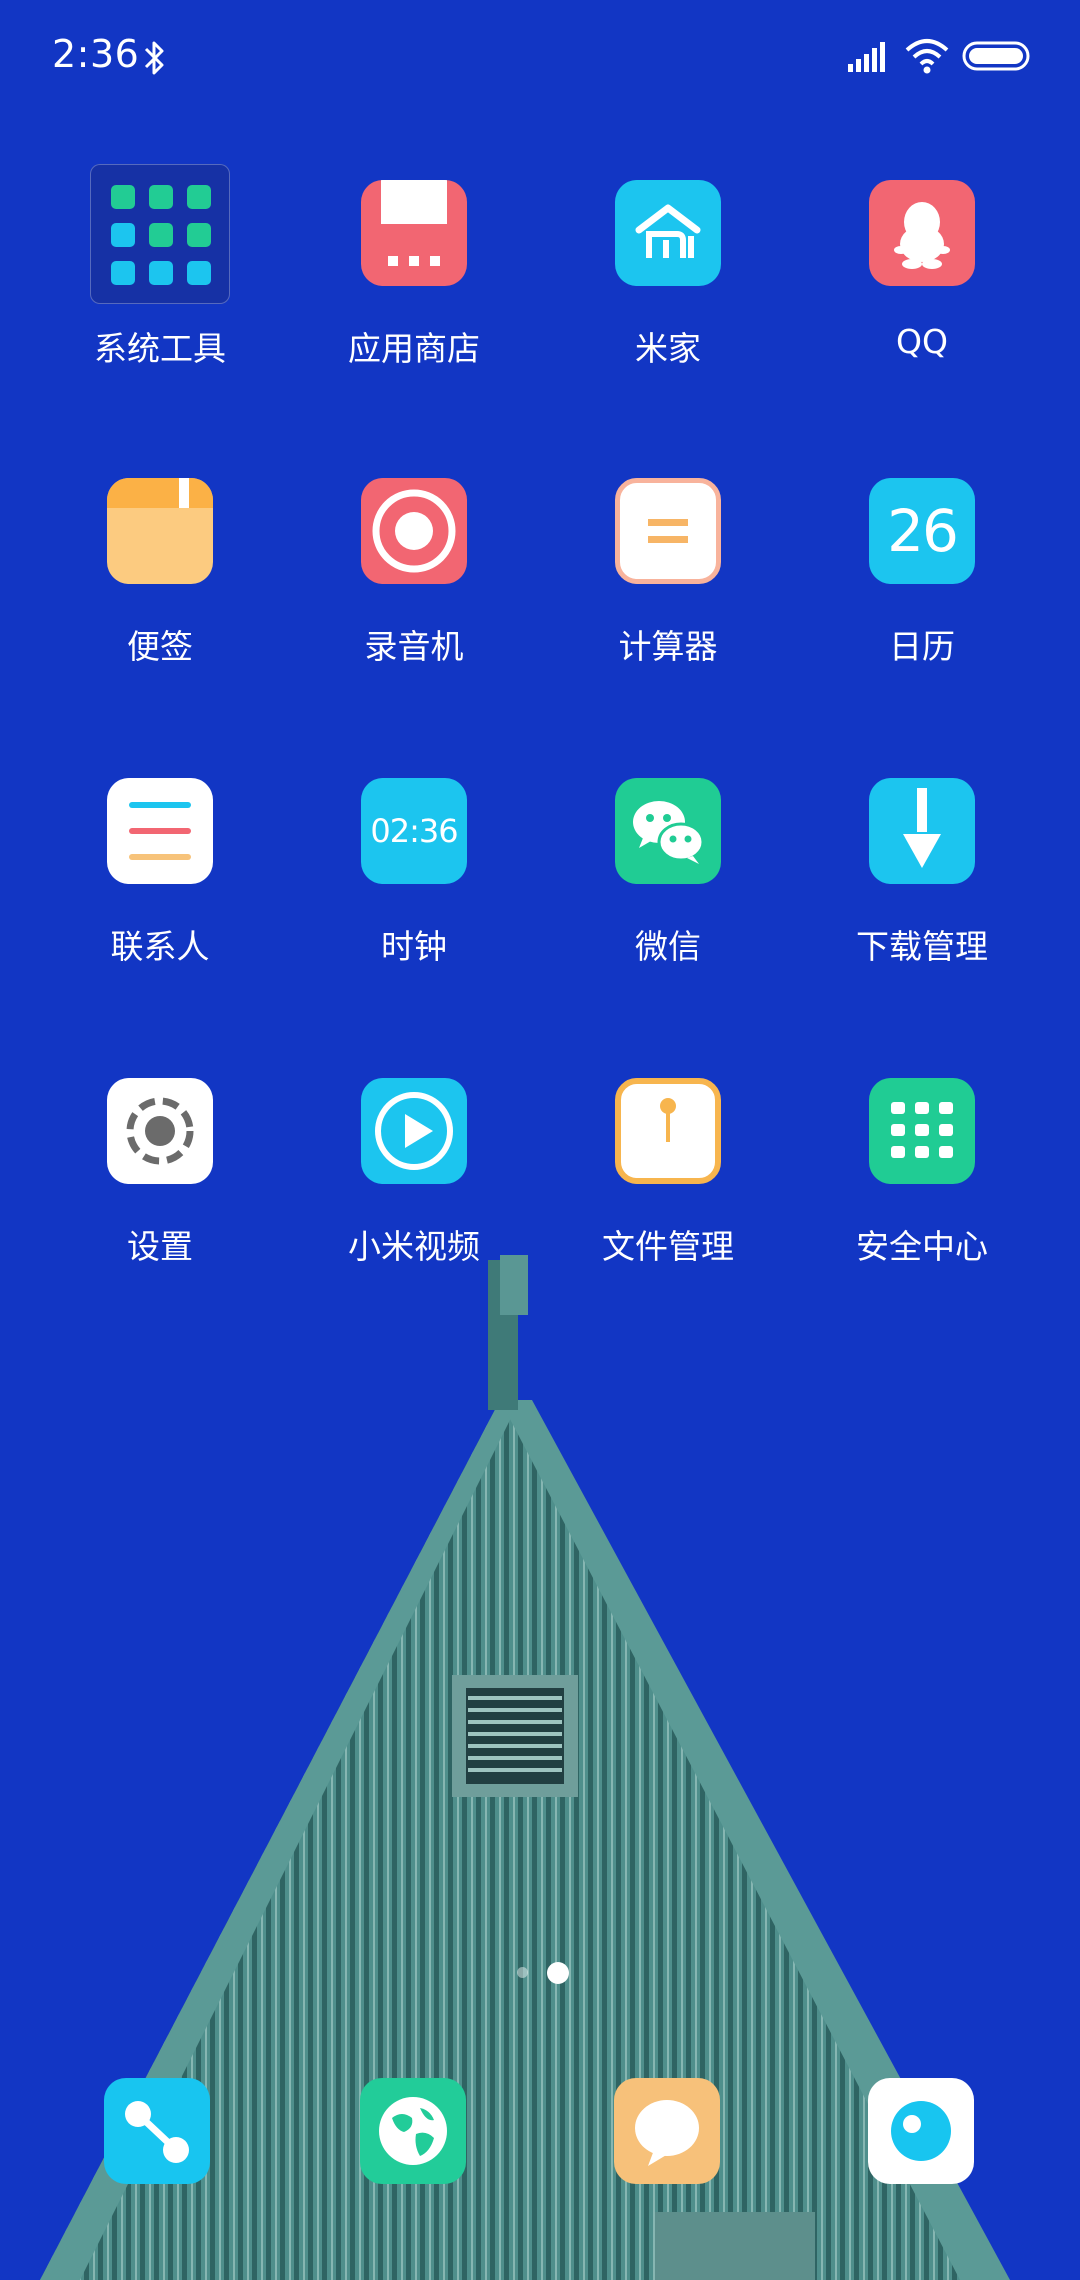 The width and height of the screenshot is (1080, 2280). What do you see at coordinates (154, 58) in the screenshot?
I see `bluetooth-icon` at bounding box center [154, 58].